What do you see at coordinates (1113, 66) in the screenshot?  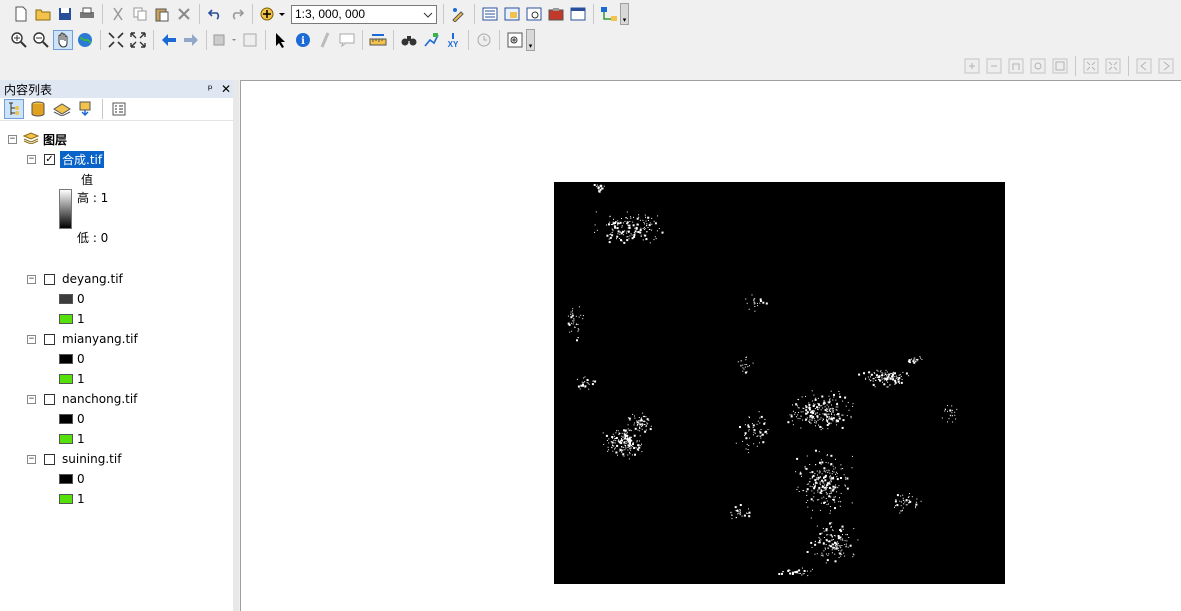 I see `fixed-zoom-out-layout-icon` at bounding box center [1113, 66].